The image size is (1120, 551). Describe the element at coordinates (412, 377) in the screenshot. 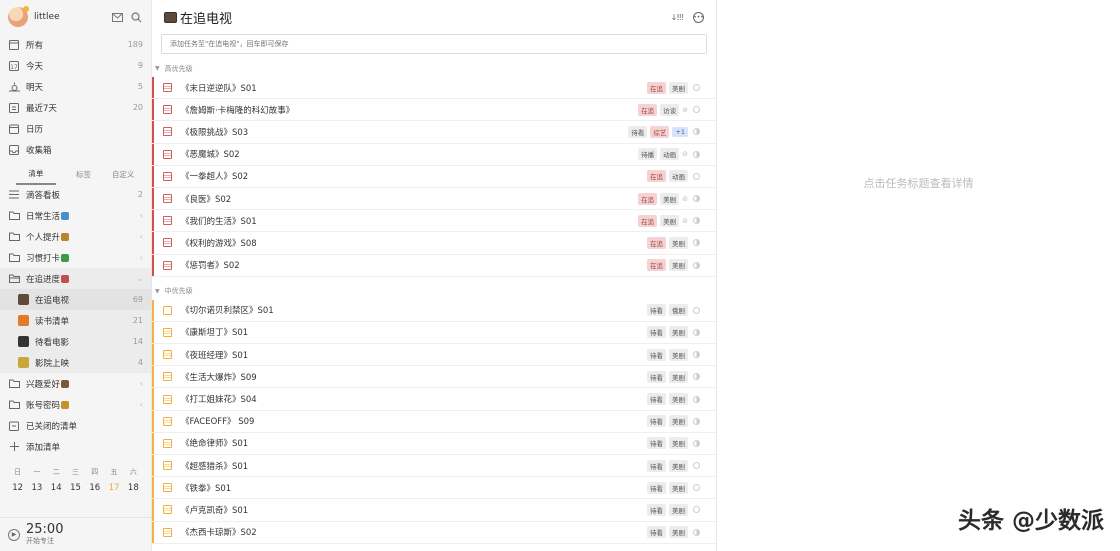

I see `task-title: 《生活大爆炸》S09` at that location.